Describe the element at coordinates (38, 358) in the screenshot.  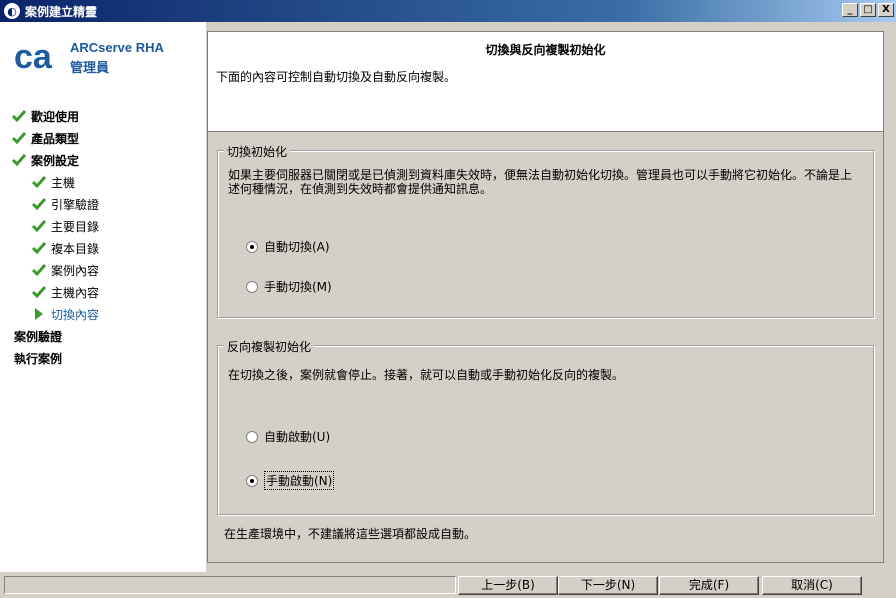
I see `step-run-scenario: 執行案例` at that location.